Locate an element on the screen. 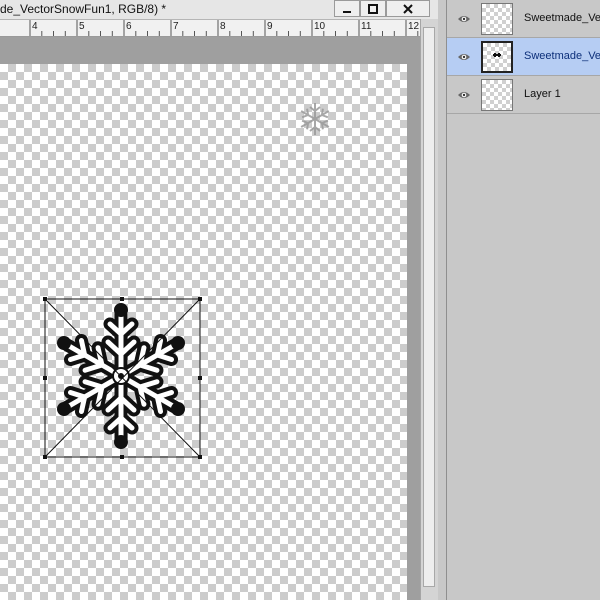 This screenshot has width=600, height=600. close-button is located at coordinates (408, 8).